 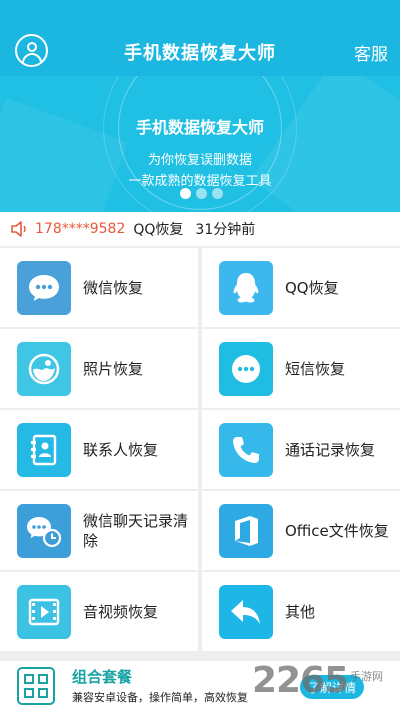 I want to click on call-log-icon, so click(x=246, y=450).